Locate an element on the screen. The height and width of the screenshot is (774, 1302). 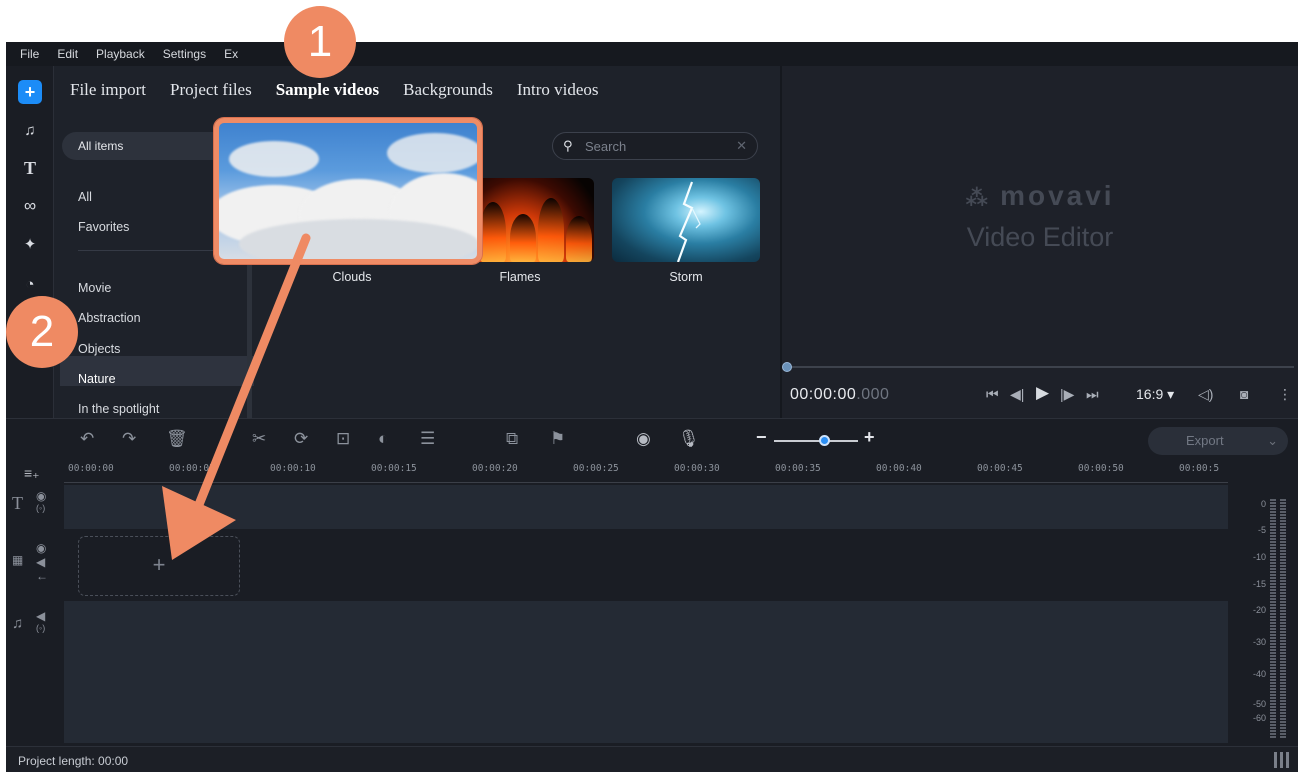
step-2-callout: 2 is located at coordinates (42, 332).